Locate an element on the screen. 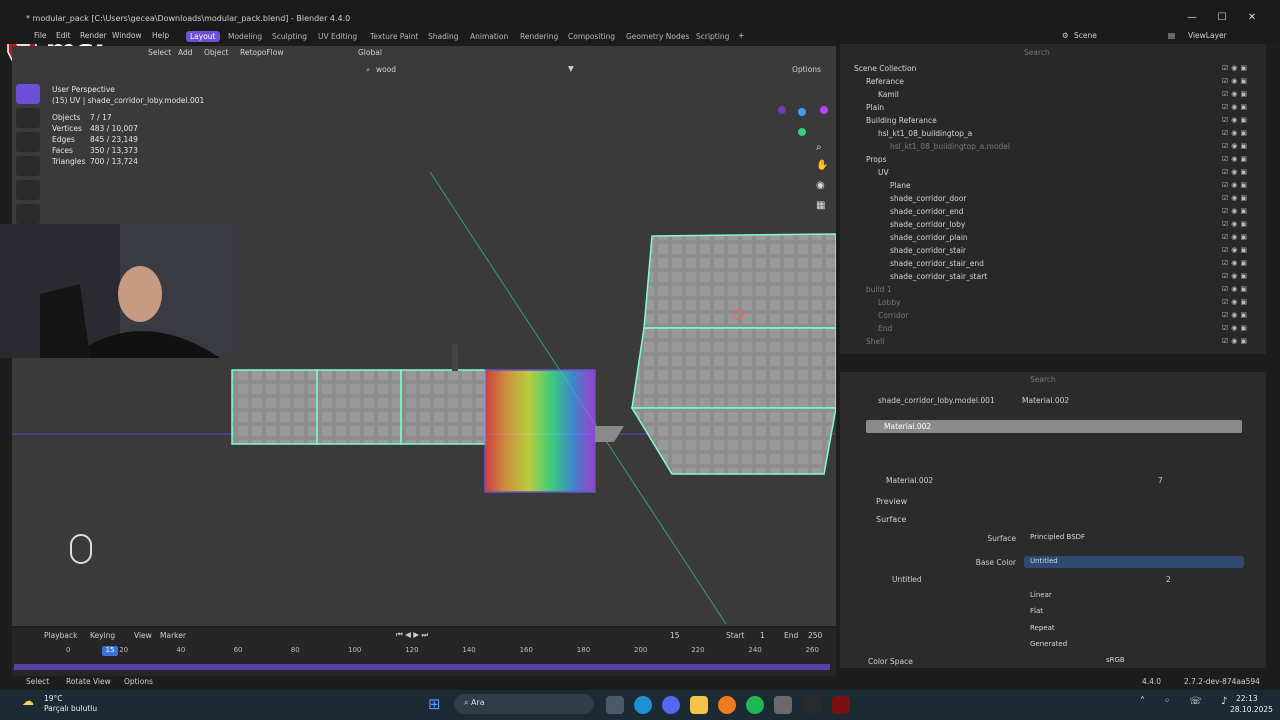  app-icon is located at coordinates (783, 705).